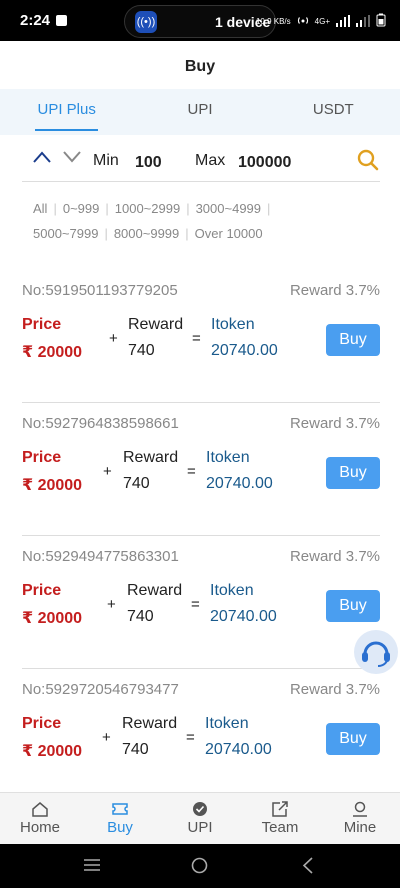 The height and width of the screenshot is (888, 400). I want to click on max-label: Max, so click(210, 160).